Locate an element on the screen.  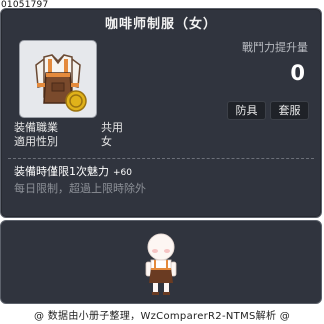
attribute-value: 共用 is located at coordinates (112, 127).